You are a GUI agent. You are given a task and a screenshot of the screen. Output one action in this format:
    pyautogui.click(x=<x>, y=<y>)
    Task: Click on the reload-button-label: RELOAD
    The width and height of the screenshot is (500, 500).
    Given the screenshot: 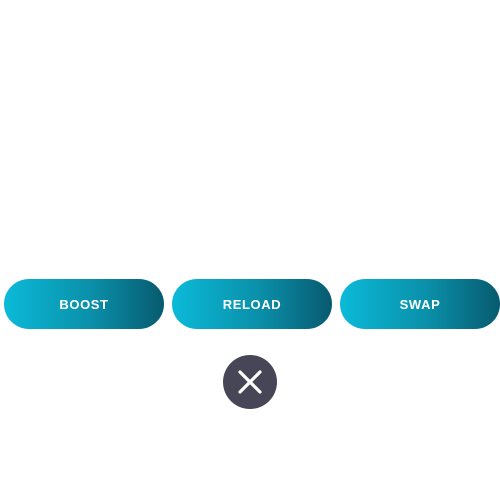 What is the action you would take?
    pyautogui.click(x=252, y=304)
    